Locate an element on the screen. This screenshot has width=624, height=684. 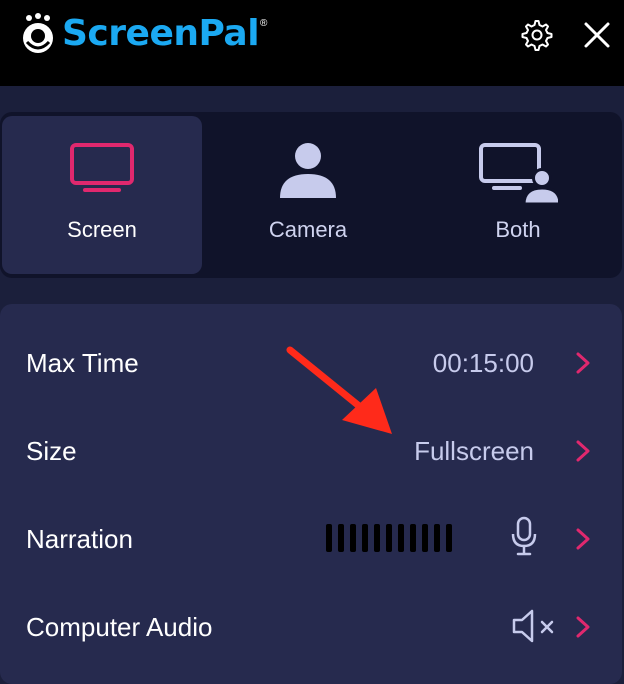
monitor-person-icon is located at coordinates (518, 173).